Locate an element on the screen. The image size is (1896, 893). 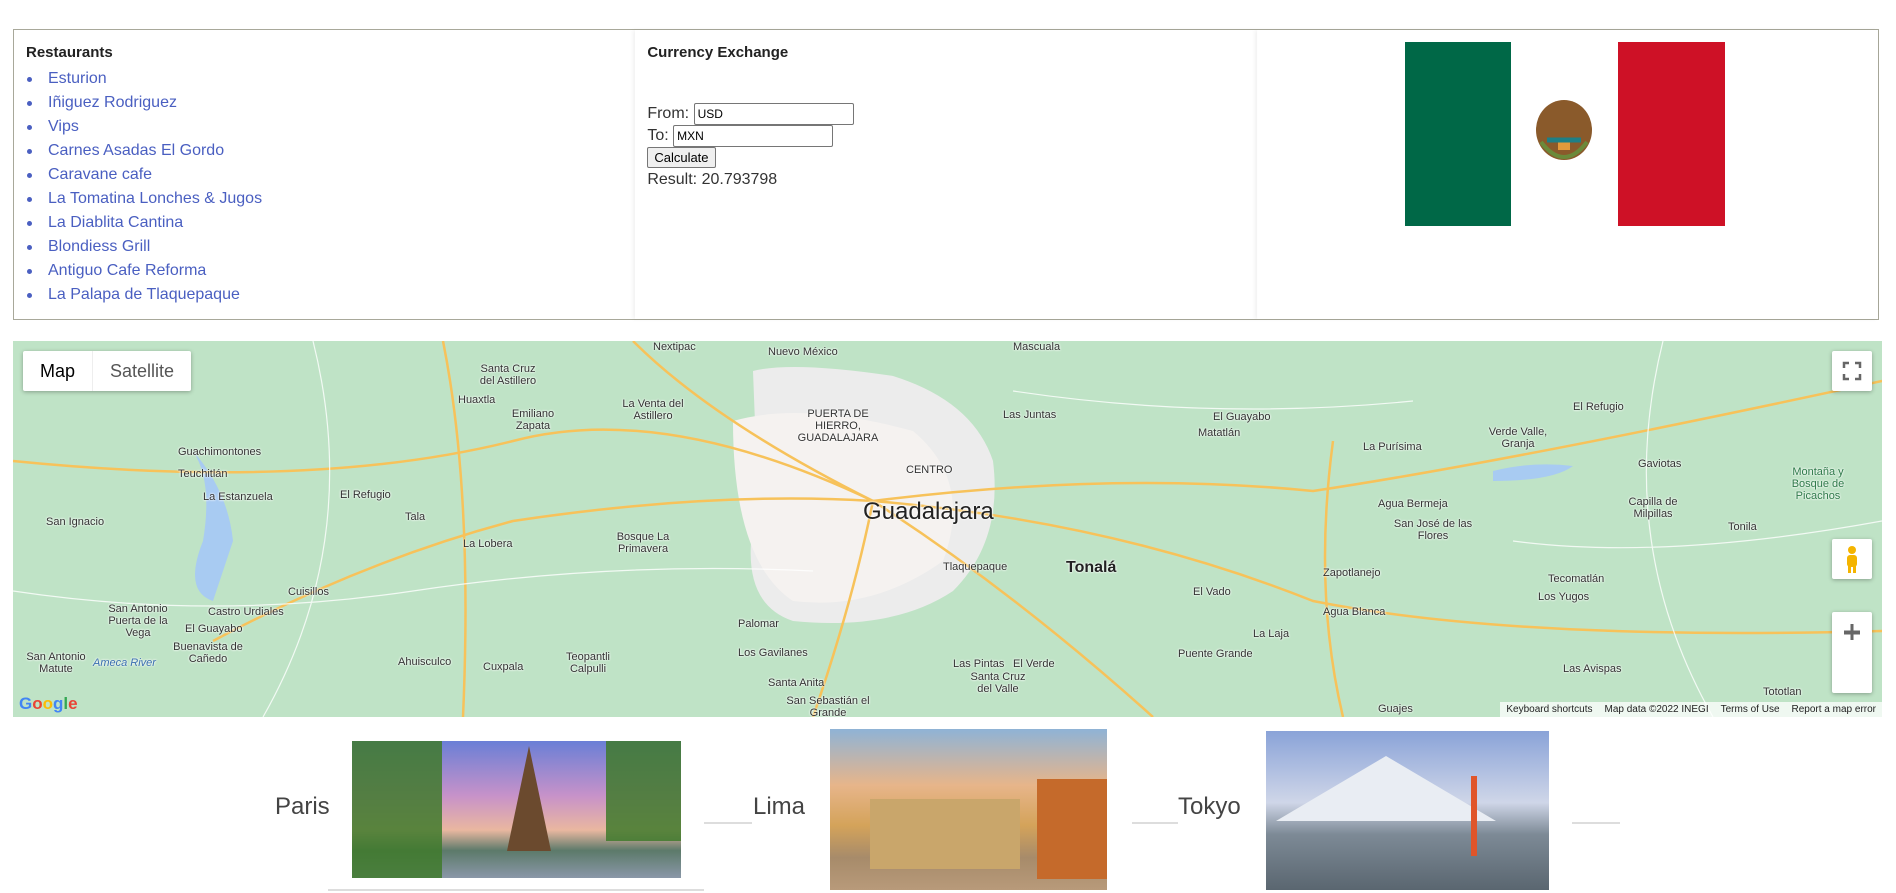
report-error-link: Report a map error is located at coordinates (1834, 709).